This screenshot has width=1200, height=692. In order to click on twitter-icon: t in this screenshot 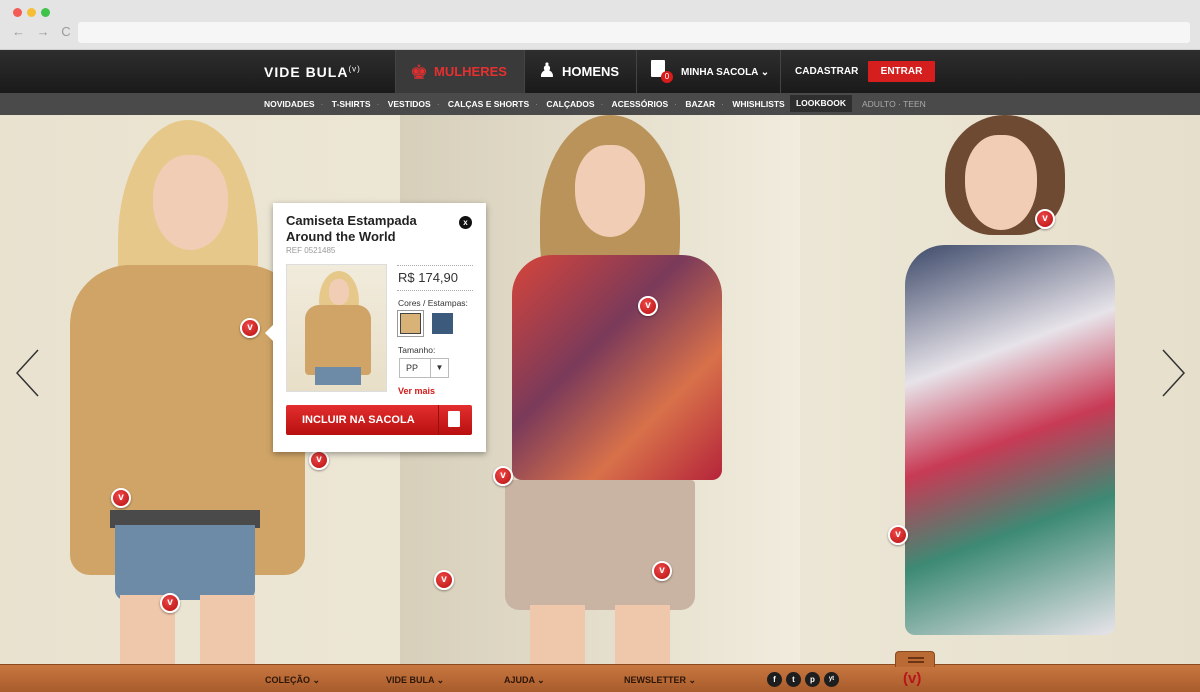, I will do `click(793, 679)`.